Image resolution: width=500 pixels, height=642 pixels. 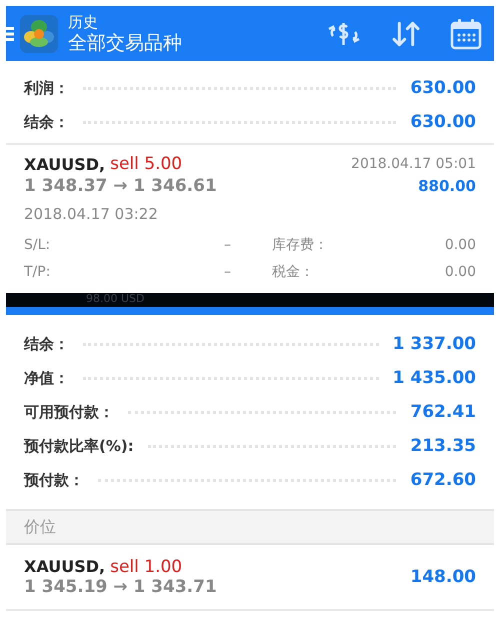 What do you see at coordinates (38, 272) in the screenshot?
I see `detail-label: T/P:` at bounding box center [38, 272].